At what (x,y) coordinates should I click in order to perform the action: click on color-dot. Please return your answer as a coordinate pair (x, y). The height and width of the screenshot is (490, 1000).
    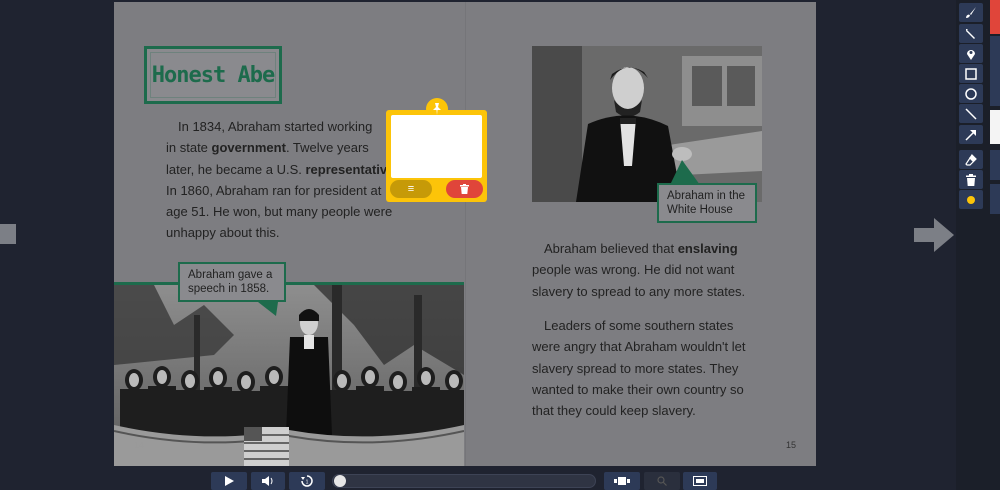
    Looking at the image, I should click on (971, 199).